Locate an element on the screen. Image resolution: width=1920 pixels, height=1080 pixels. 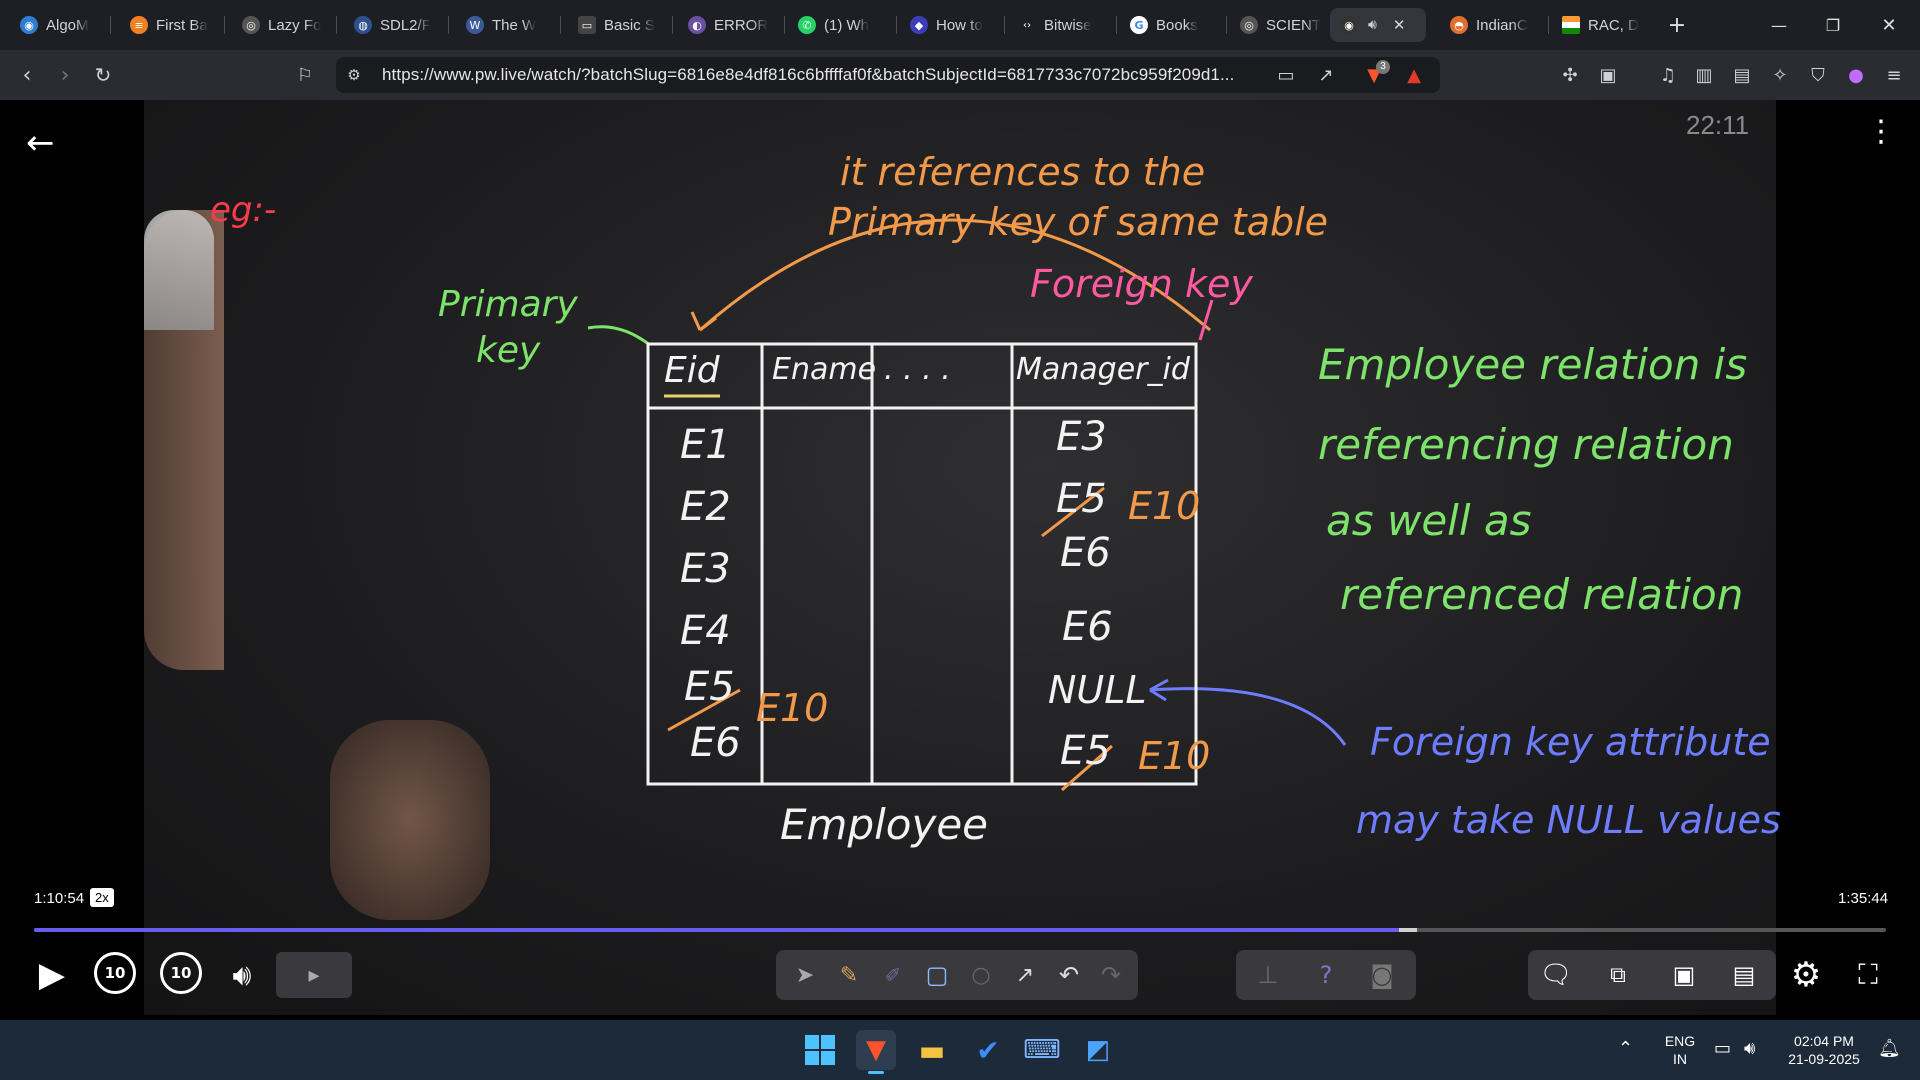
col-manager-id: Manager_id is located at coordinates (1103, 369).